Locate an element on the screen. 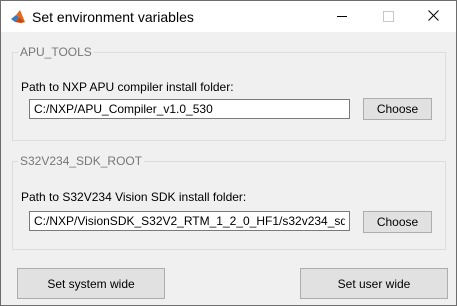 This screenshot has height=306, width=457. apu-choose-button: Choose is located at coordinates (397, 109).